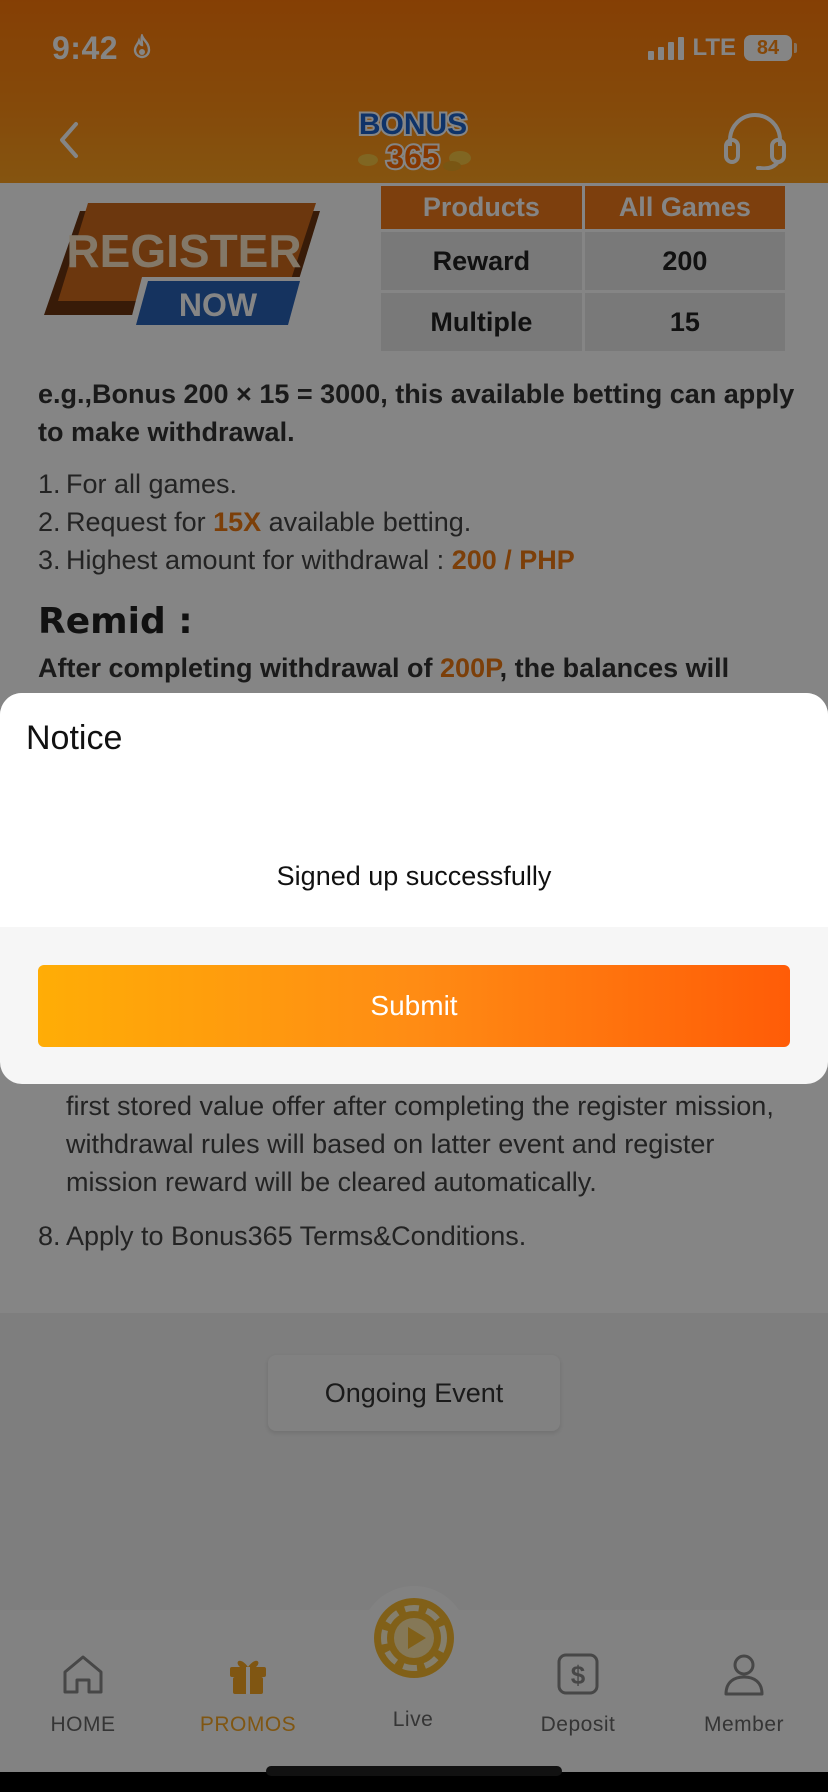 Image resolution: width=828 pixels, height=1792 pixels. Describe the element at coordinates (414, 1771) in the screenshot. I see `home-indicator` at that location.